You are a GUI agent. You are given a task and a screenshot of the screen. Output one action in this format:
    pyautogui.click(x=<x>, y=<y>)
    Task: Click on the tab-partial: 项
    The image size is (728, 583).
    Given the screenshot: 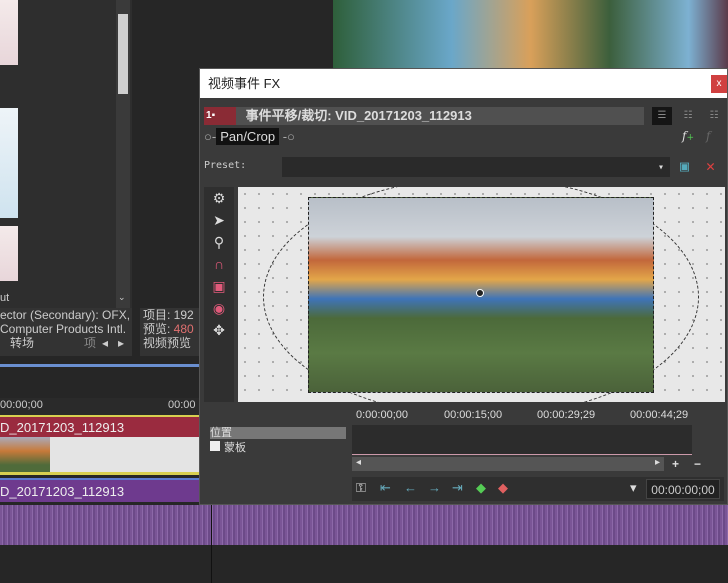 What is the action you would take?
    pyautogui.click(x=90, y=343)
    